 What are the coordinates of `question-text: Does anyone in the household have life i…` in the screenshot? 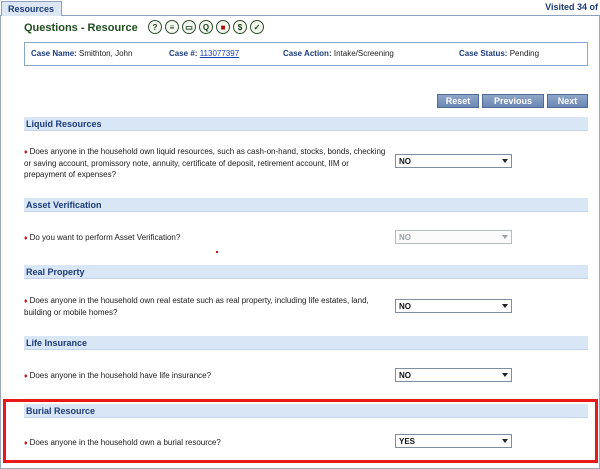 It's located at (120, 375).